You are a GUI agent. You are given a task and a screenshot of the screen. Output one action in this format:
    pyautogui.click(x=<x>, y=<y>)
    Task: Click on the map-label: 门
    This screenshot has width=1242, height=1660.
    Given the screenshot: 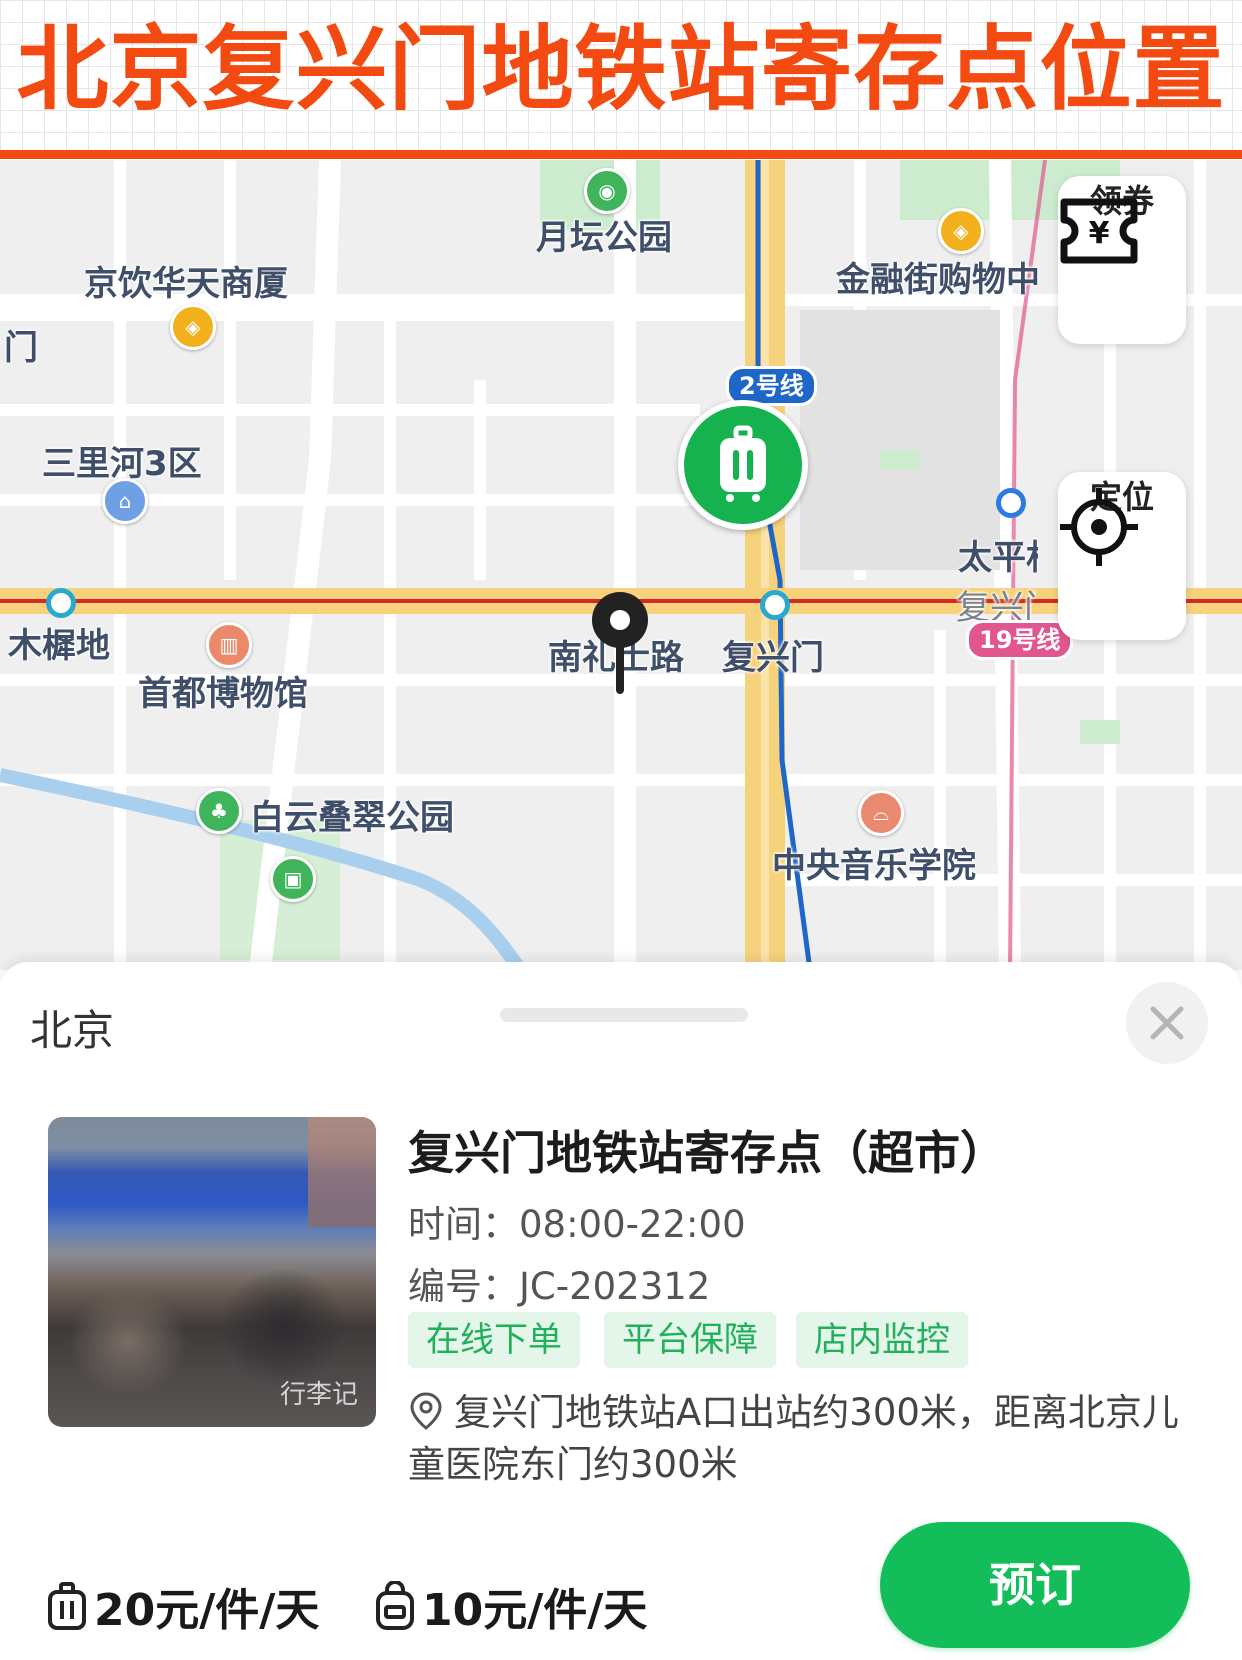 What is the action you would take?
    pyautogui.click(x=21, y=348)
    